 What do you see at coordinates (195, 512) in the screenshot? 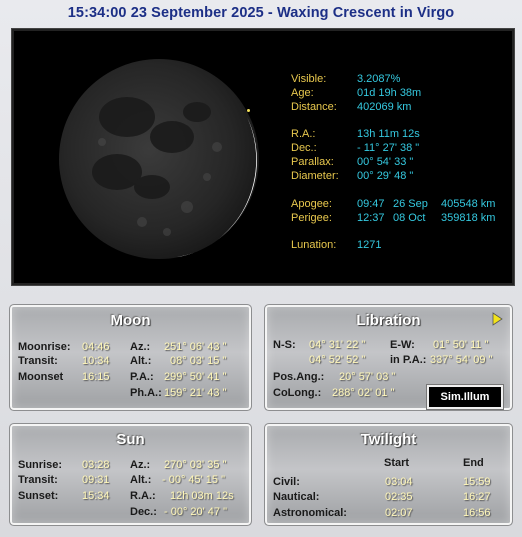
I see `sun-dec-value: - 00° 20' 47 "` at bounding box center [195, 512].